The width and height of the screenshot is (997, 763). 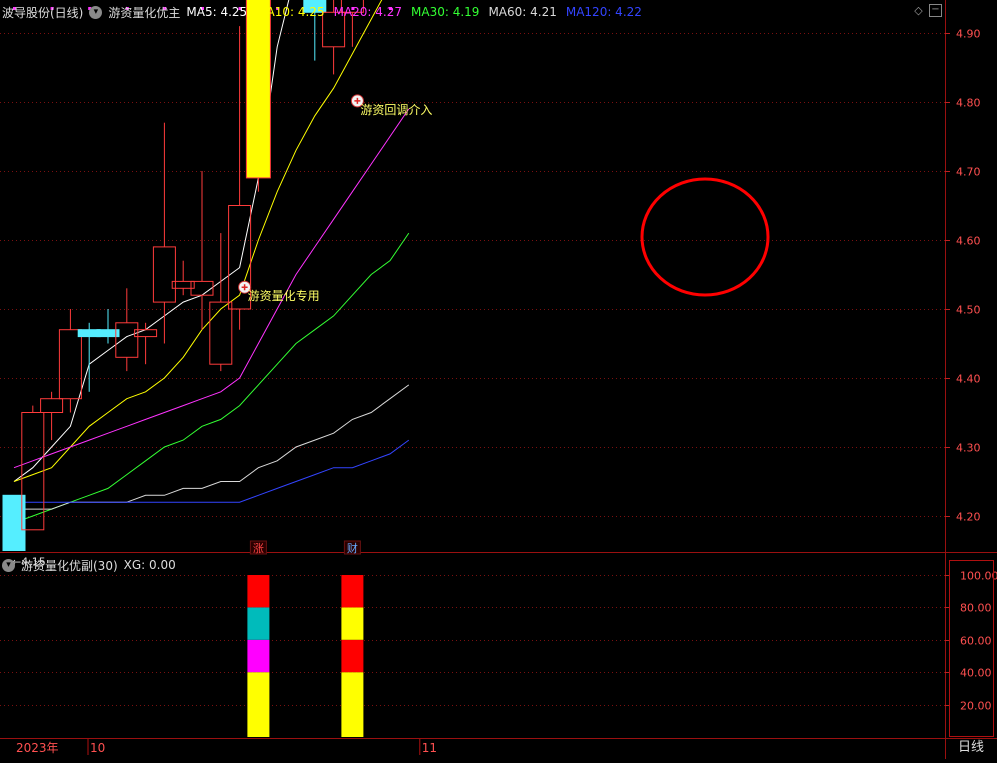 What do you see at coordinates (978, 576) in the screenshot?
I see `sub-tick-label: 100.00` at bounding box center [978, 576].